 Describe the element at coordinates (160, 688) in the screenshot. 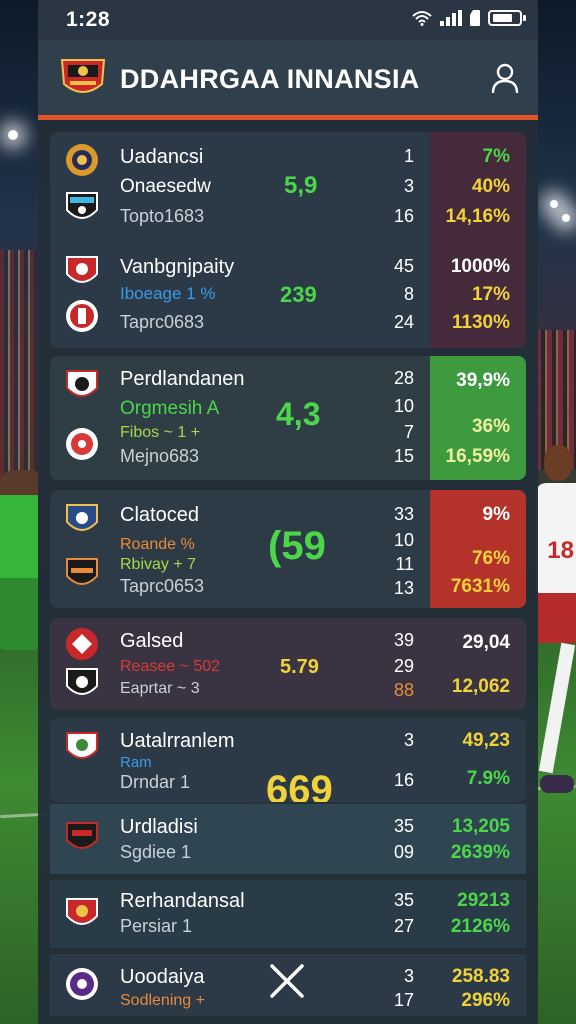

I see `team-meta: Eaprtar ~ 3` at that location.